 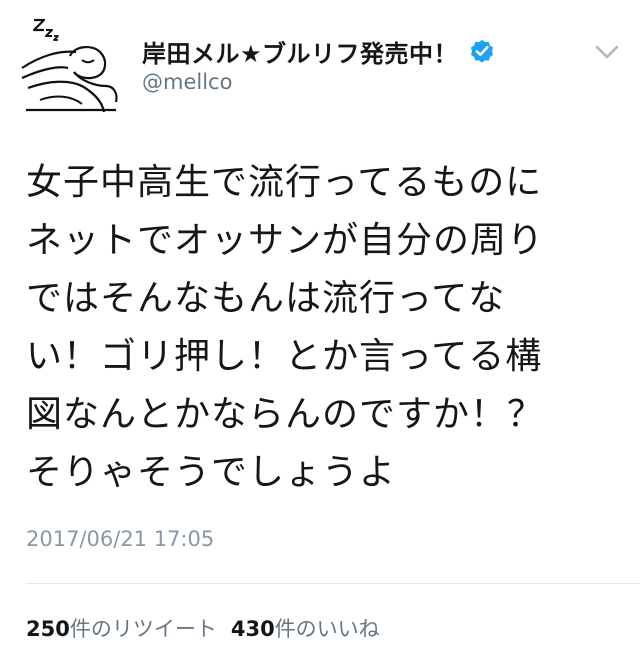 What do you see at coordinates (482, 51) in the screenshot?
I see `verified-badge-icon` at bounding box center [482, 51].